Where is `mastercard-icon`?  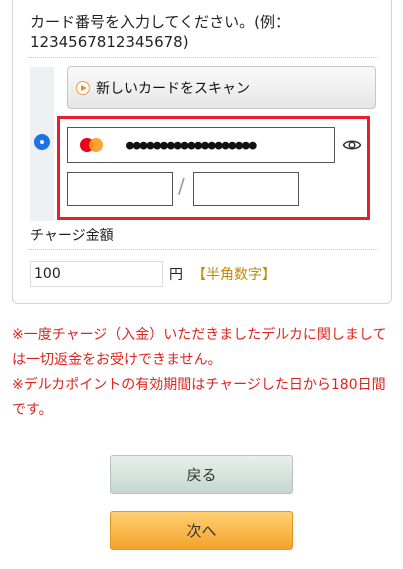 mastercard-icon is located at coordinates (92, 145).